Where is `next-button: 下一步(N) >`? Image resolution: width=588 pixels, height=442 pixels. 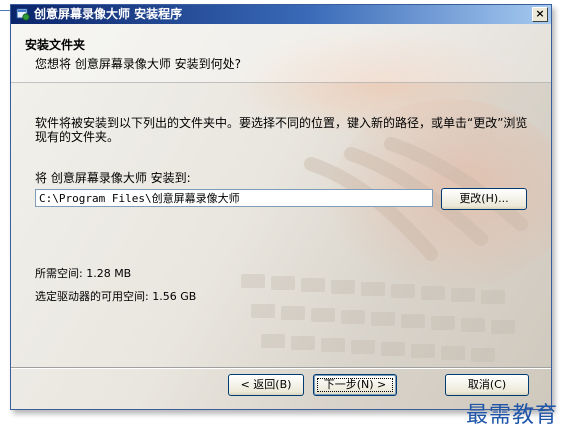
next-button: 下一步(N) > is located at coordinates (355, 385).